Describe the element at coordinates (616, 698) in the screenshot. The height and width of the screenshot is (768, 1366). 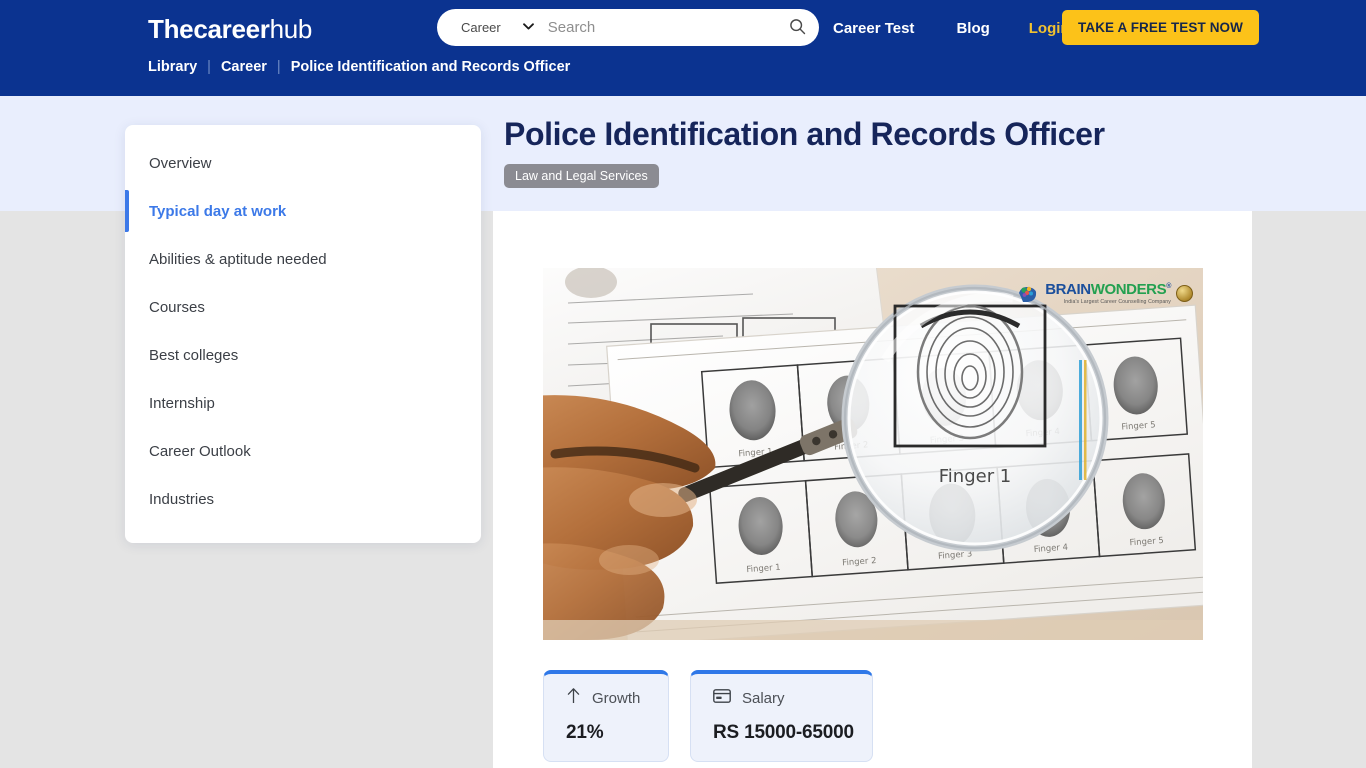
I see `growth-stat-label: Growth` at that location.